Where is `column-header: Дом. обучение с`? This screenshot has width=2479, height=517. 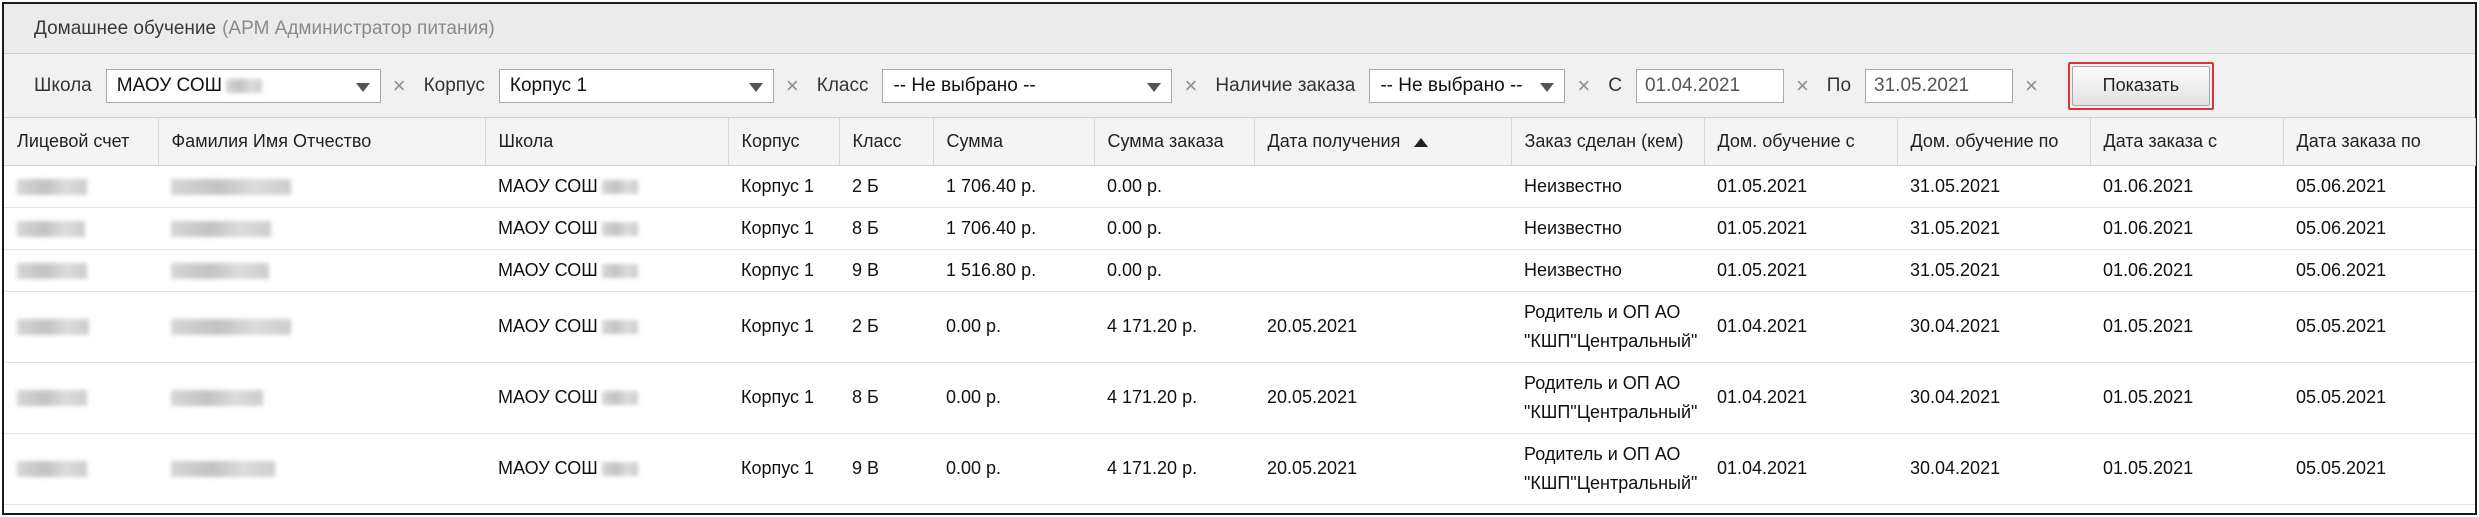 column-header: Дом. обучение с is located at coordinates (1801, 142).